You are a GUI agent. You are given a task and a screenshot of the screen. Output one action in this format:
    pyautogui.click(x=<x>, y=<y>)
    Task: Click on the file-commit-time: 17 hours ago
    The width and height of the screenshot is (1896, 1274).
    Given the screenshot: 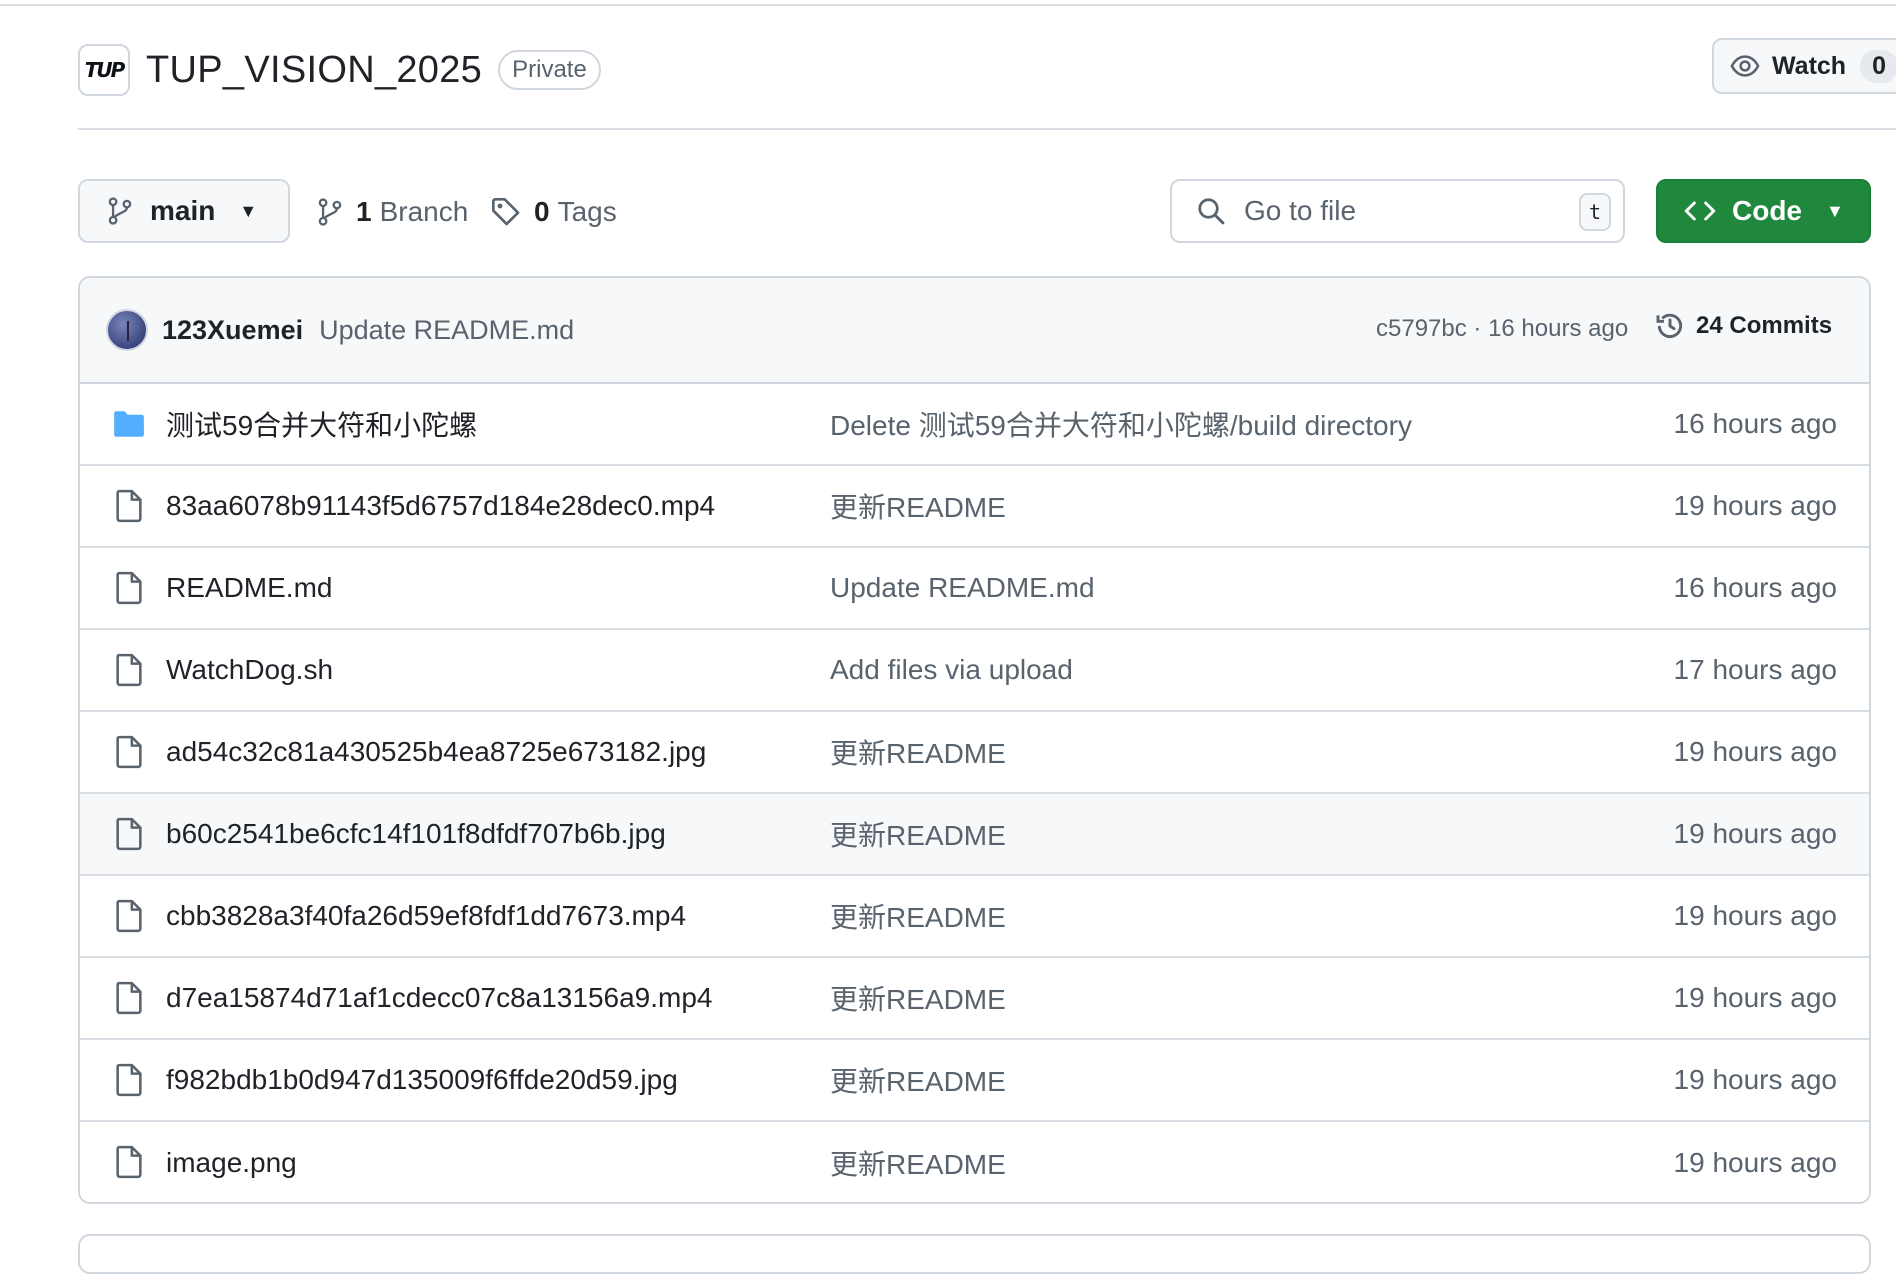 What is the action you would take?
    pyautogui.click(x=1755, y=669)
    